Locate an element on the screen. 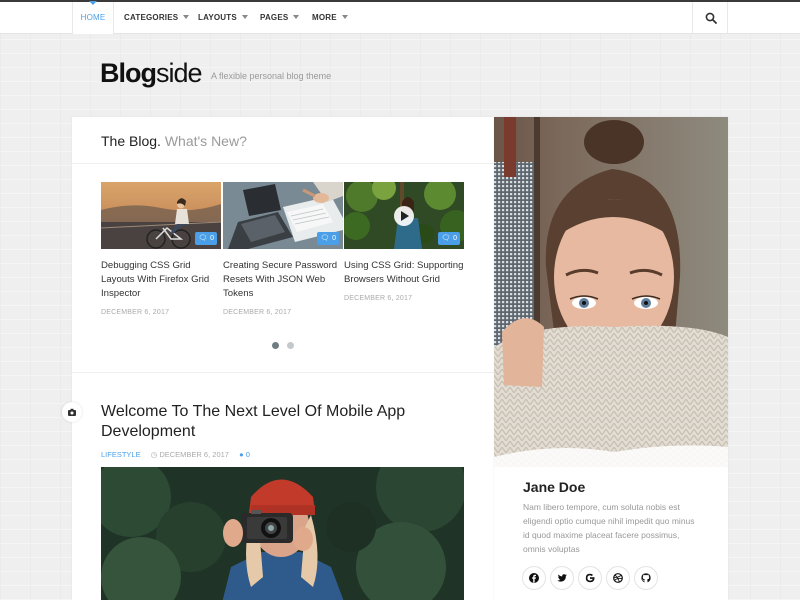 Image resolution: width=800 pixels, height=600 pixels. dribbble-icon is located at coordinates (618, 578).